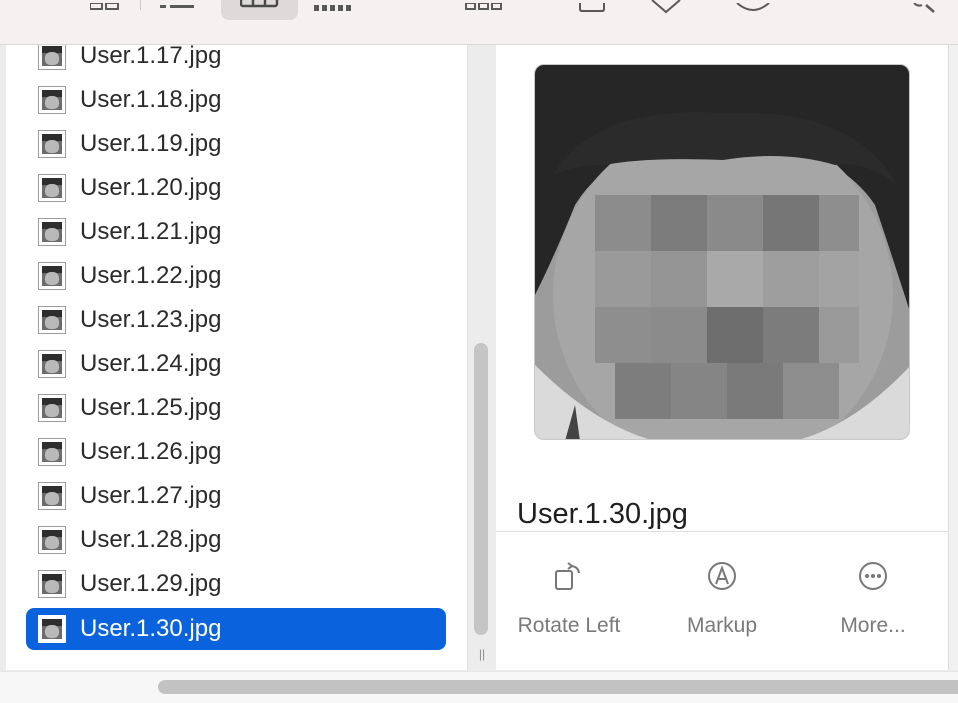 The height and width of the screenshot is (703, 958). I want to click on share-icon, so click(592, 7).